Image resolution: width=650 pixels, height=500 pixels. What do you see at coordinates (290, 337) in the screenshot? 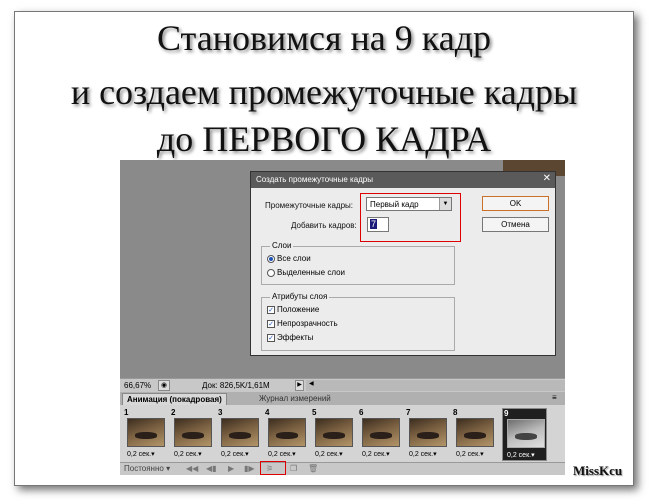
I see `effects-checkbox: ✓ Эффекты` at bounding box center [290, 337].